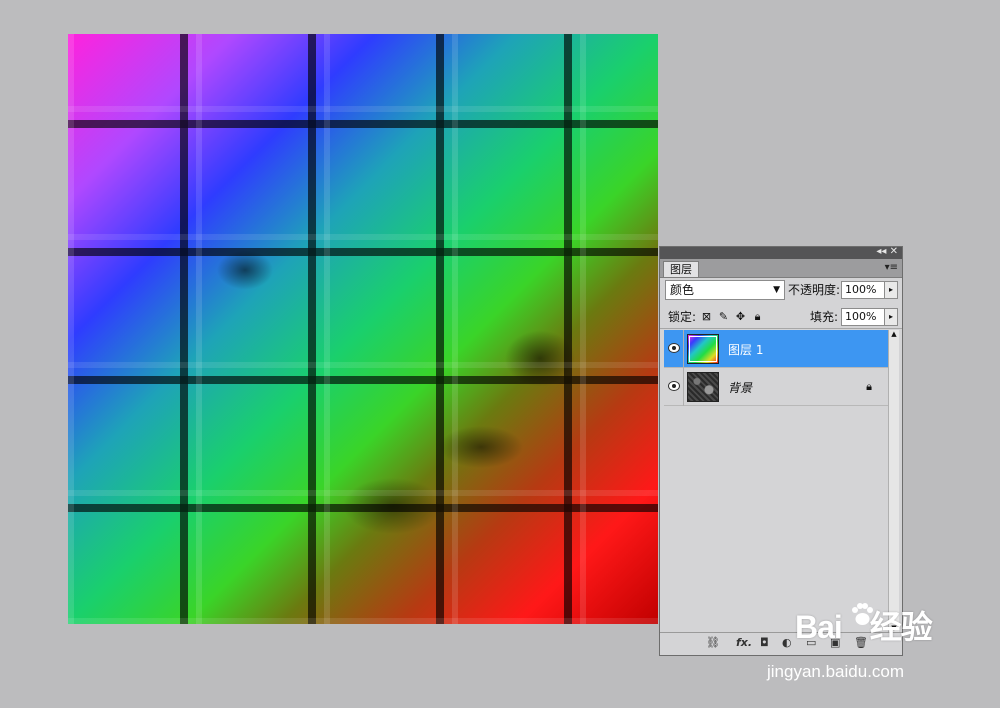 This screenshot has height=708, width=1000. What do you see at coordinates (776, 290) in the screenshot?
I see `chevron-down-icon: ▼` at bounding box center [776, 290].